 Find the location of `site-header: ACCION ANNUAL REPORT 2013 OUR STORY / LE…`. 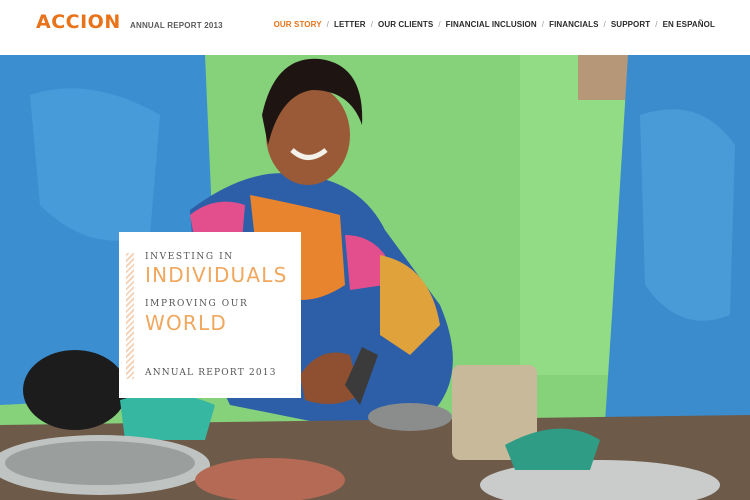

site-header: ACCION ANNUAL REPORT 2013 OUR STORY / LE… is located at coordinates (375, 27).